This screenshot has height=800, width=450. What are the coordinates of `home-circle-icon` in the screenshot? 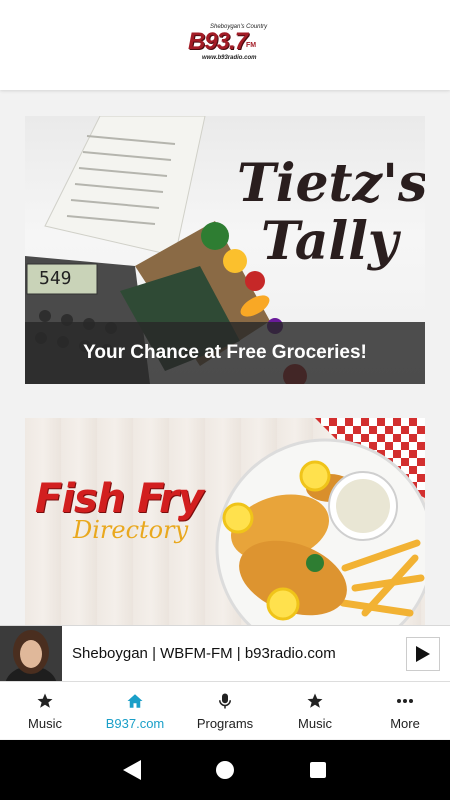 It's located at (224, 770).